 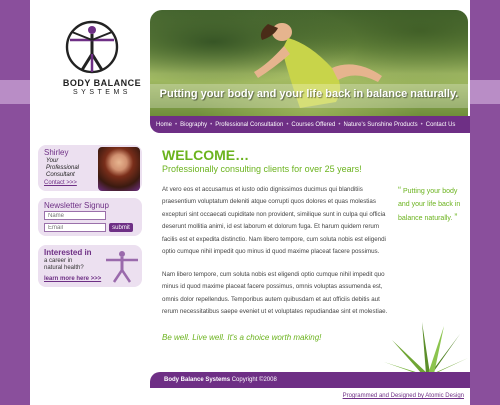 What do you see at coordinates (253, 380) in the screenshot?
I see `footer-copyright-text: Copyright ©2008` at bounding box center [253, 380].